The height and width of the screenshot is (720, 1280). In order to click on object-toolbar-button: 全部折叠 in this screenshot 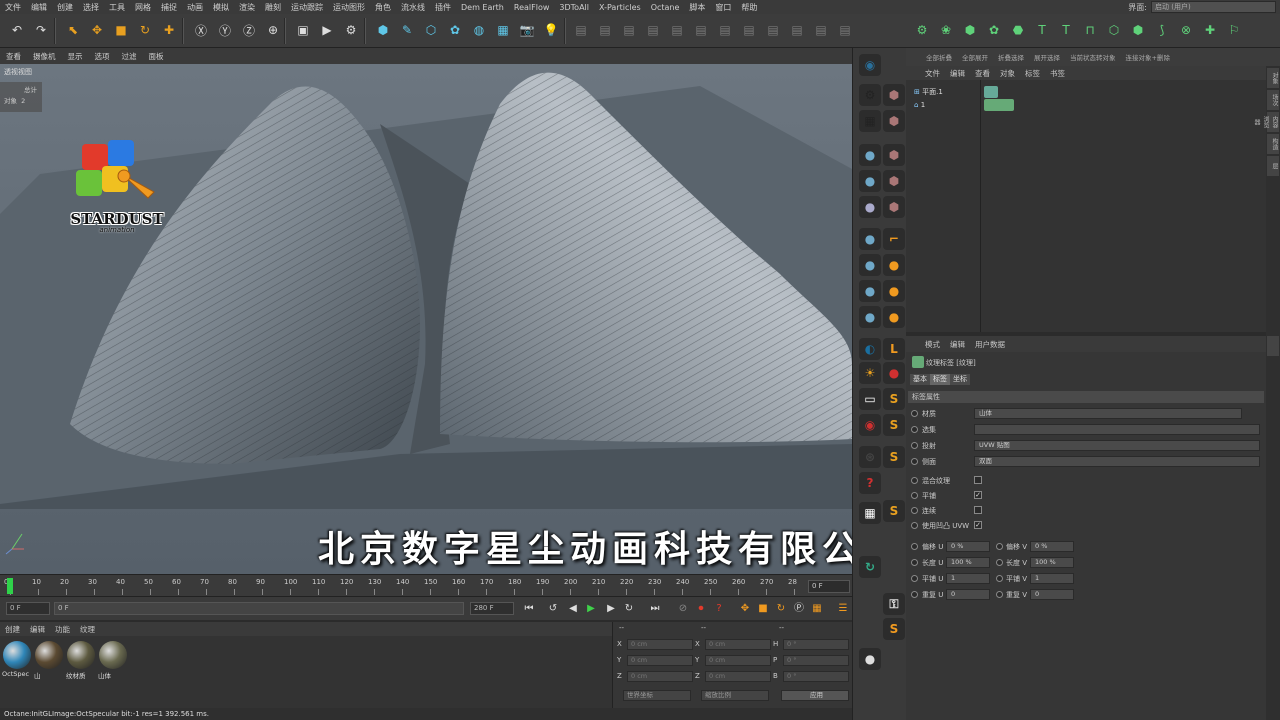, I will do `click(939, 57)`.